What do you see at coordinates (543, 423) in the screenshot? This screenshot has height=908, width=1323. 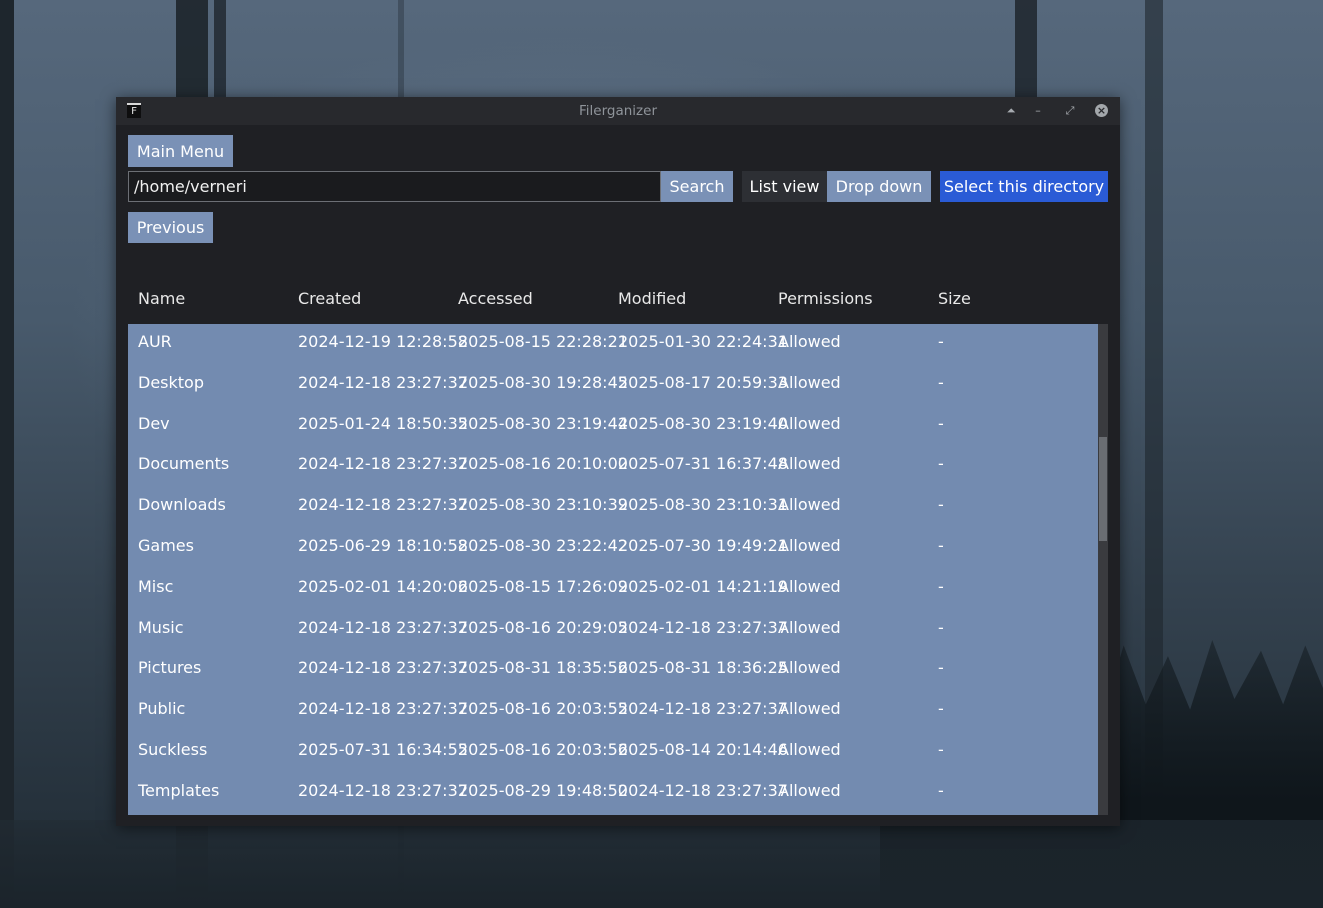 I see `cell-accessed: 2025-08-30 23:19:44` at bounding box center [543, 423].